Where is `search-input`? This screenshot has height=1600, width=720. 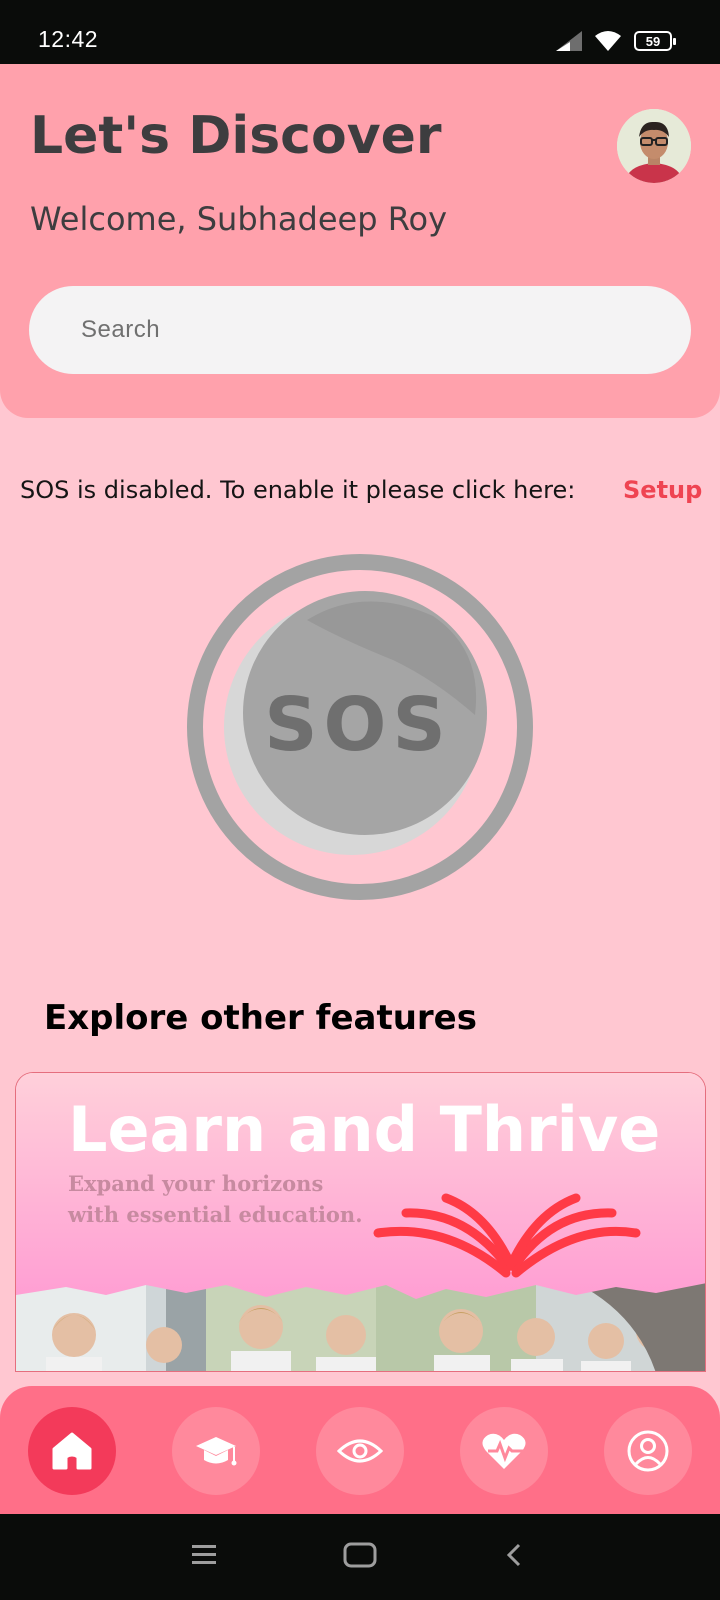 search-input is located at coordinates (360, 330).